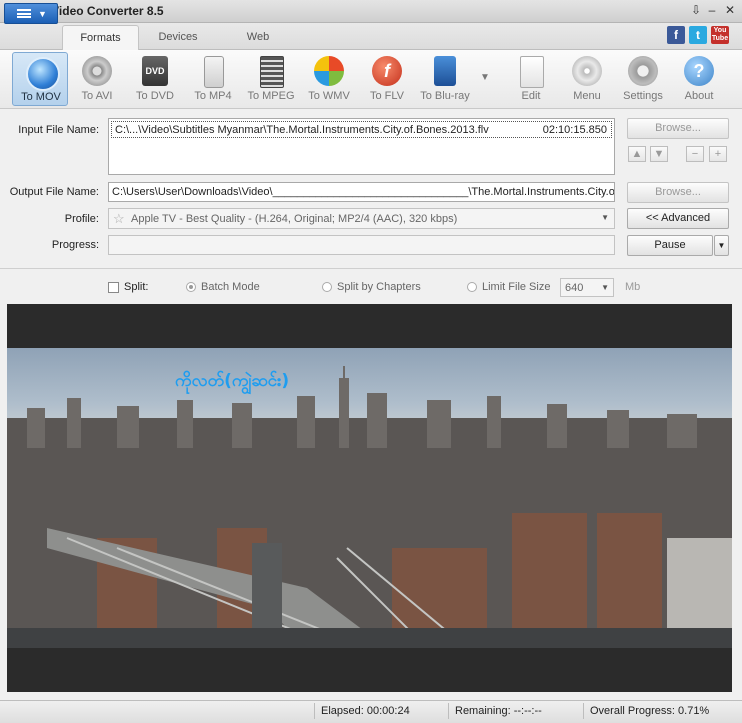 The image size is (742, 723). I want to click on about-button: ? About, so click(699, 79).